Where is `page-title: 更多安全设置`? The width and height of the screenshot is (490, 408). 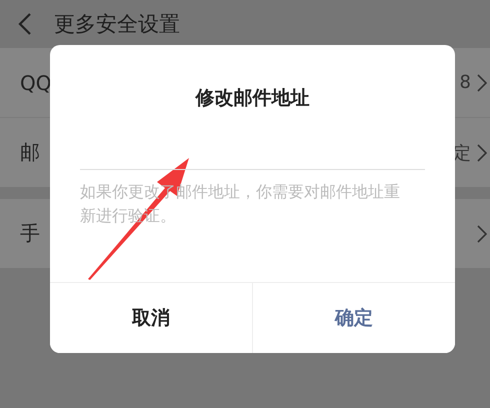
page-title: 更多安全设置 is located at coordinates (117, 24).